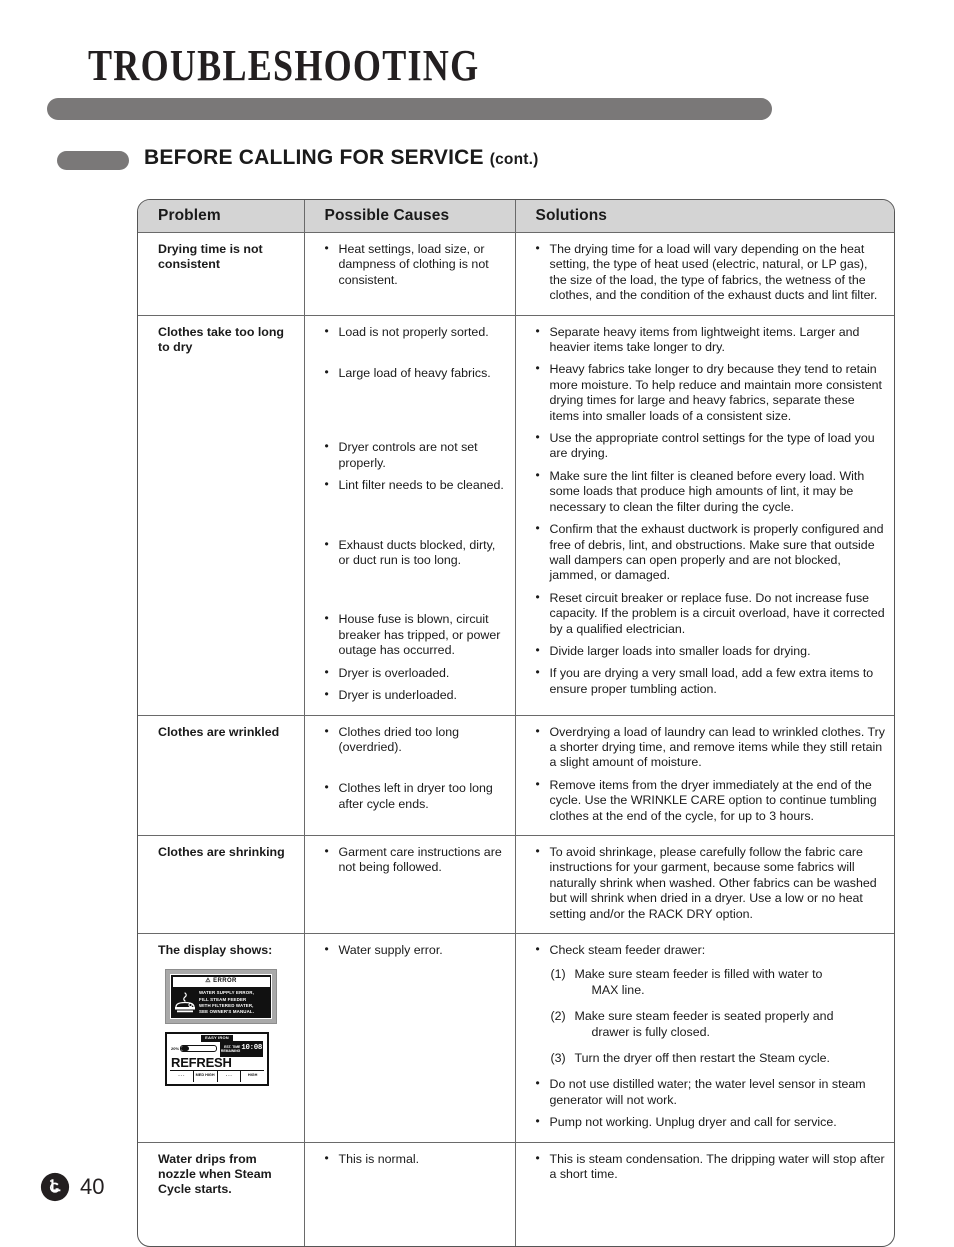  I want to click on problem-label: The display shows:, so click(215, 949).